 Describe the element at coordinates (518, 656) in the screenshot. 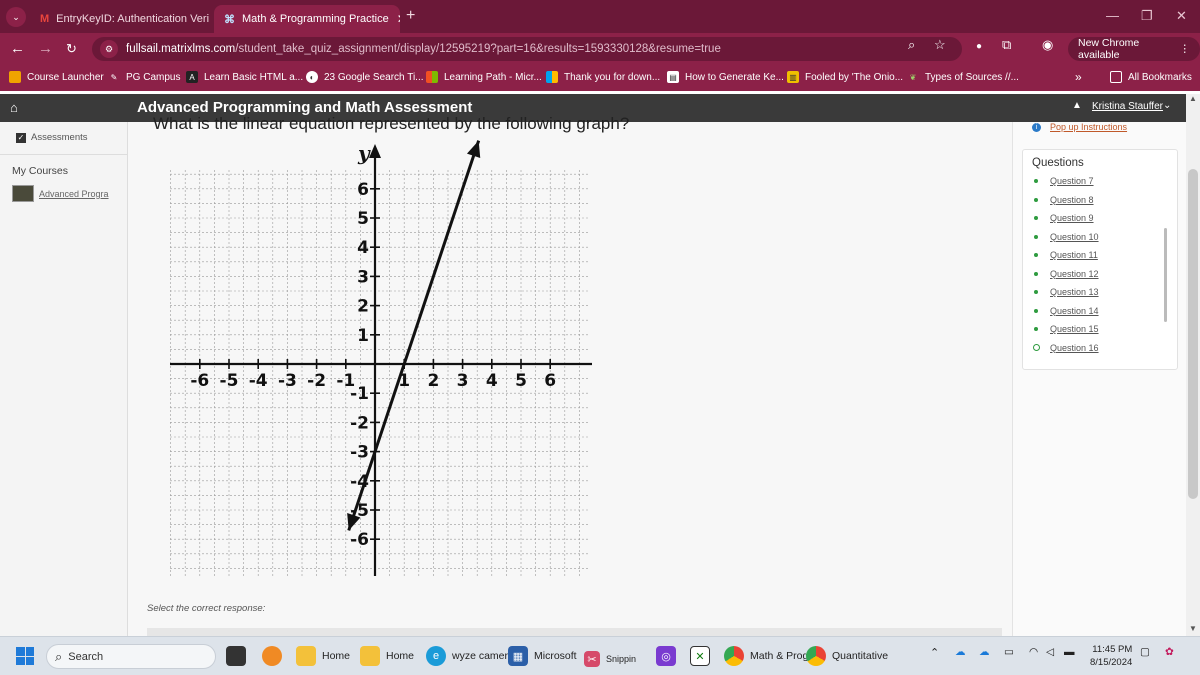

I see `store-icon: ▦` at that location.